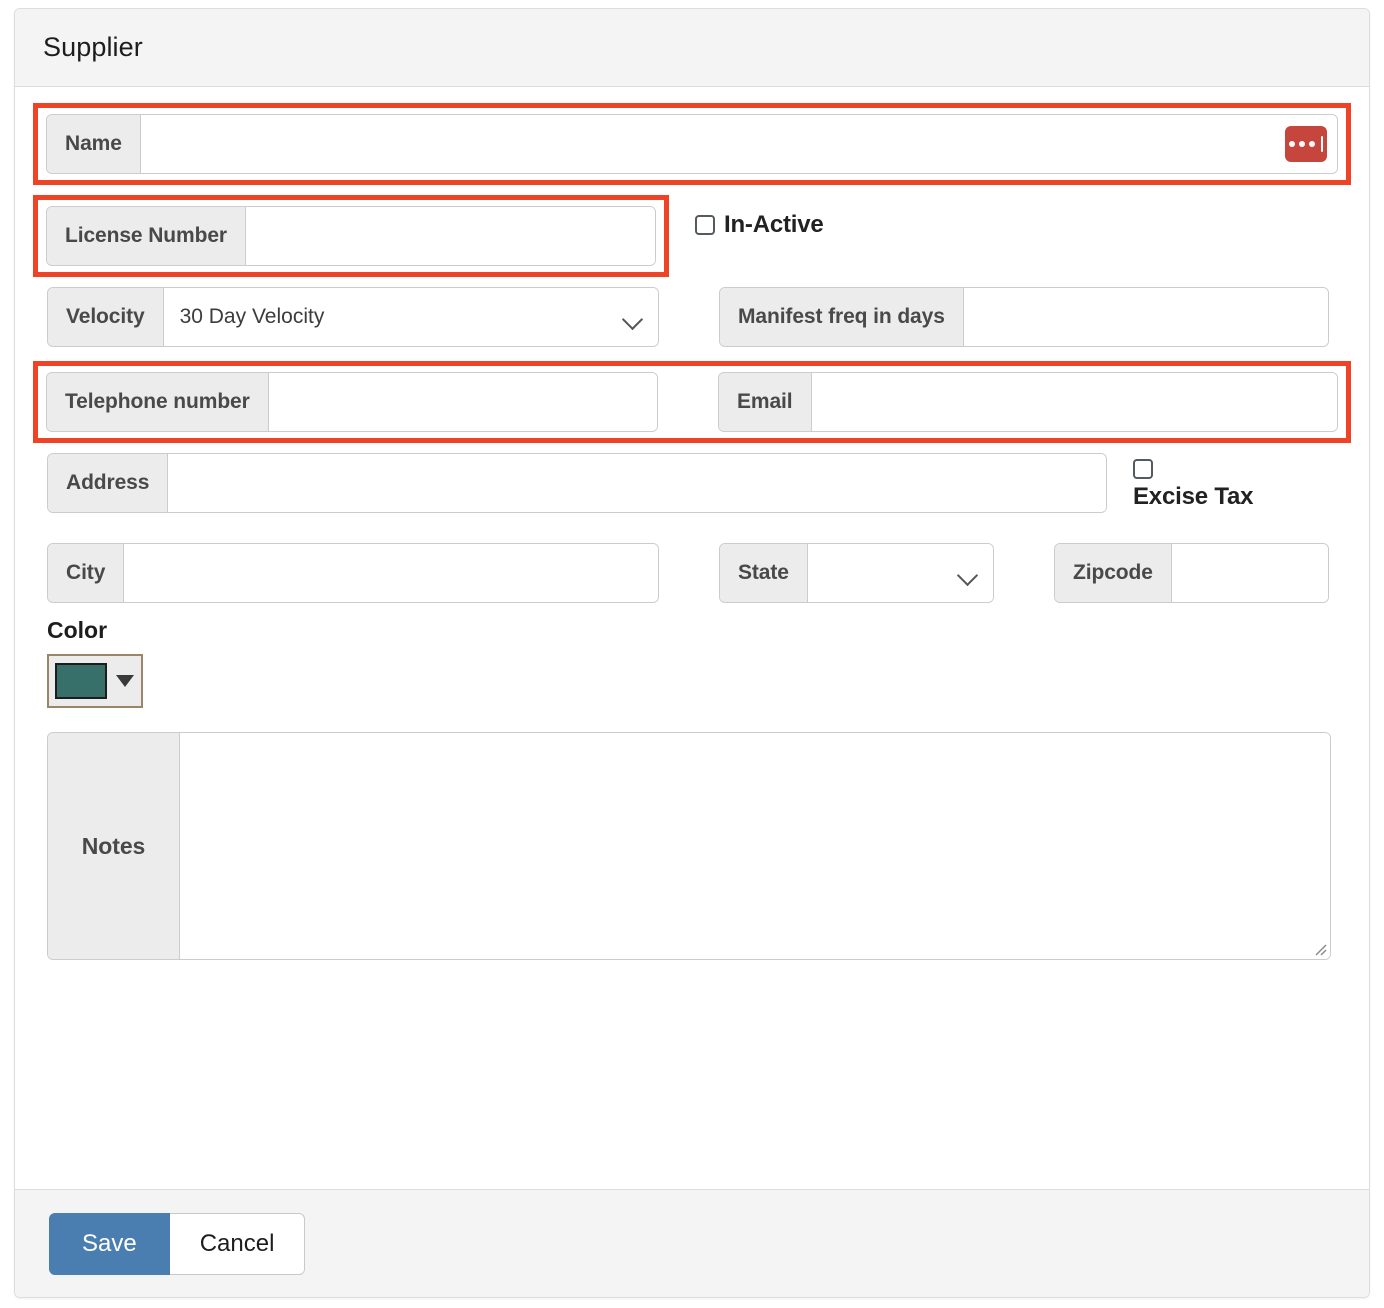 This screenshot has width=1384, height=1308. I want to click on name-input, so click(712, 144).